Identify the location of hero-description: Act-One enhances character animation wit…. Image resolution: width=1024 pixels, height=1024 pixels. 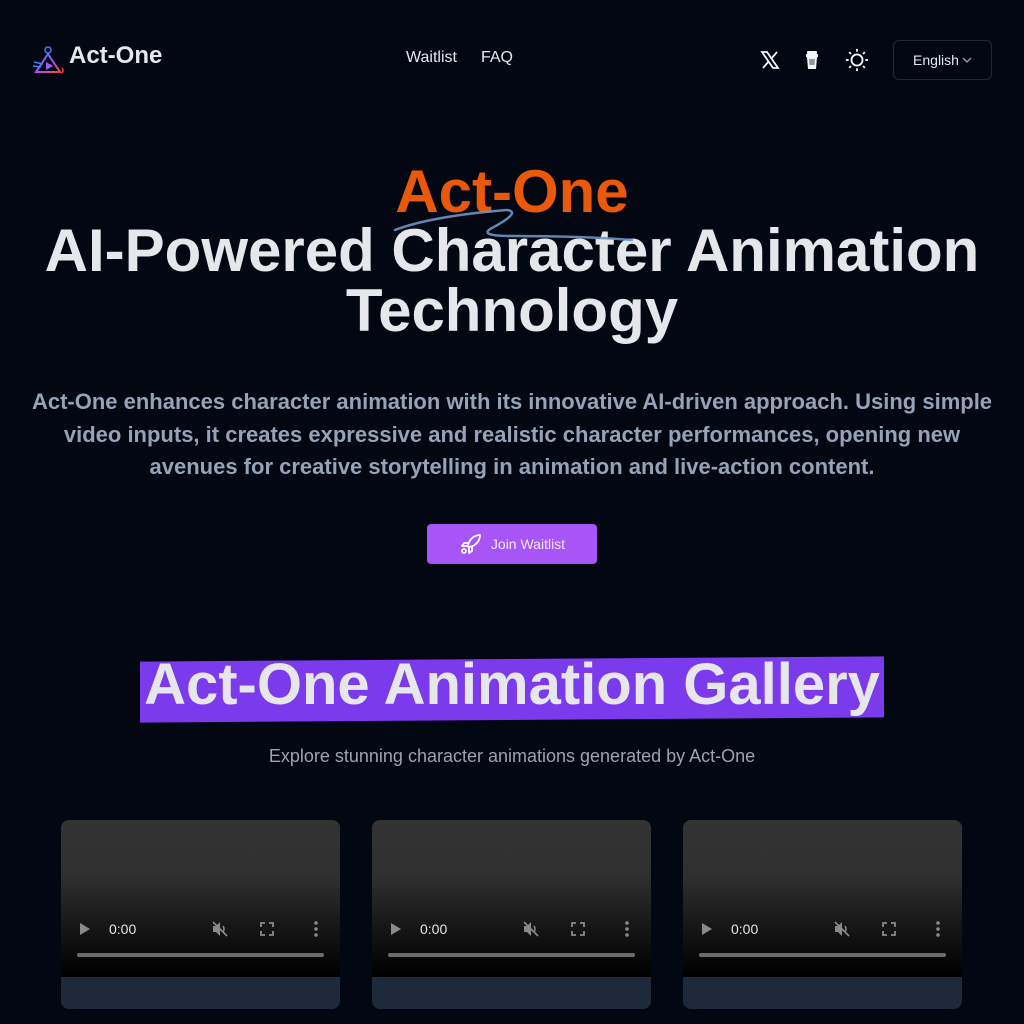
(512, 434).